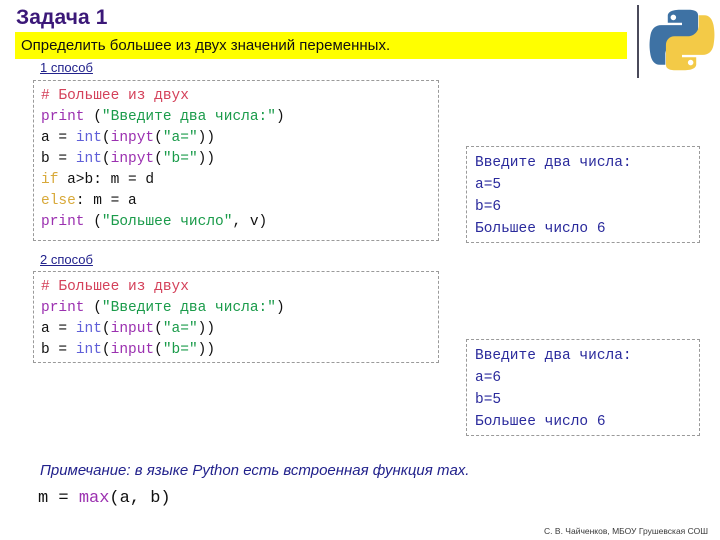 The width and height of the screenshot is (720, 540). What do you see at coordinates (488, 185) in the screenshot?
I see `output-line: a=5` at bounding box center [488, 185].